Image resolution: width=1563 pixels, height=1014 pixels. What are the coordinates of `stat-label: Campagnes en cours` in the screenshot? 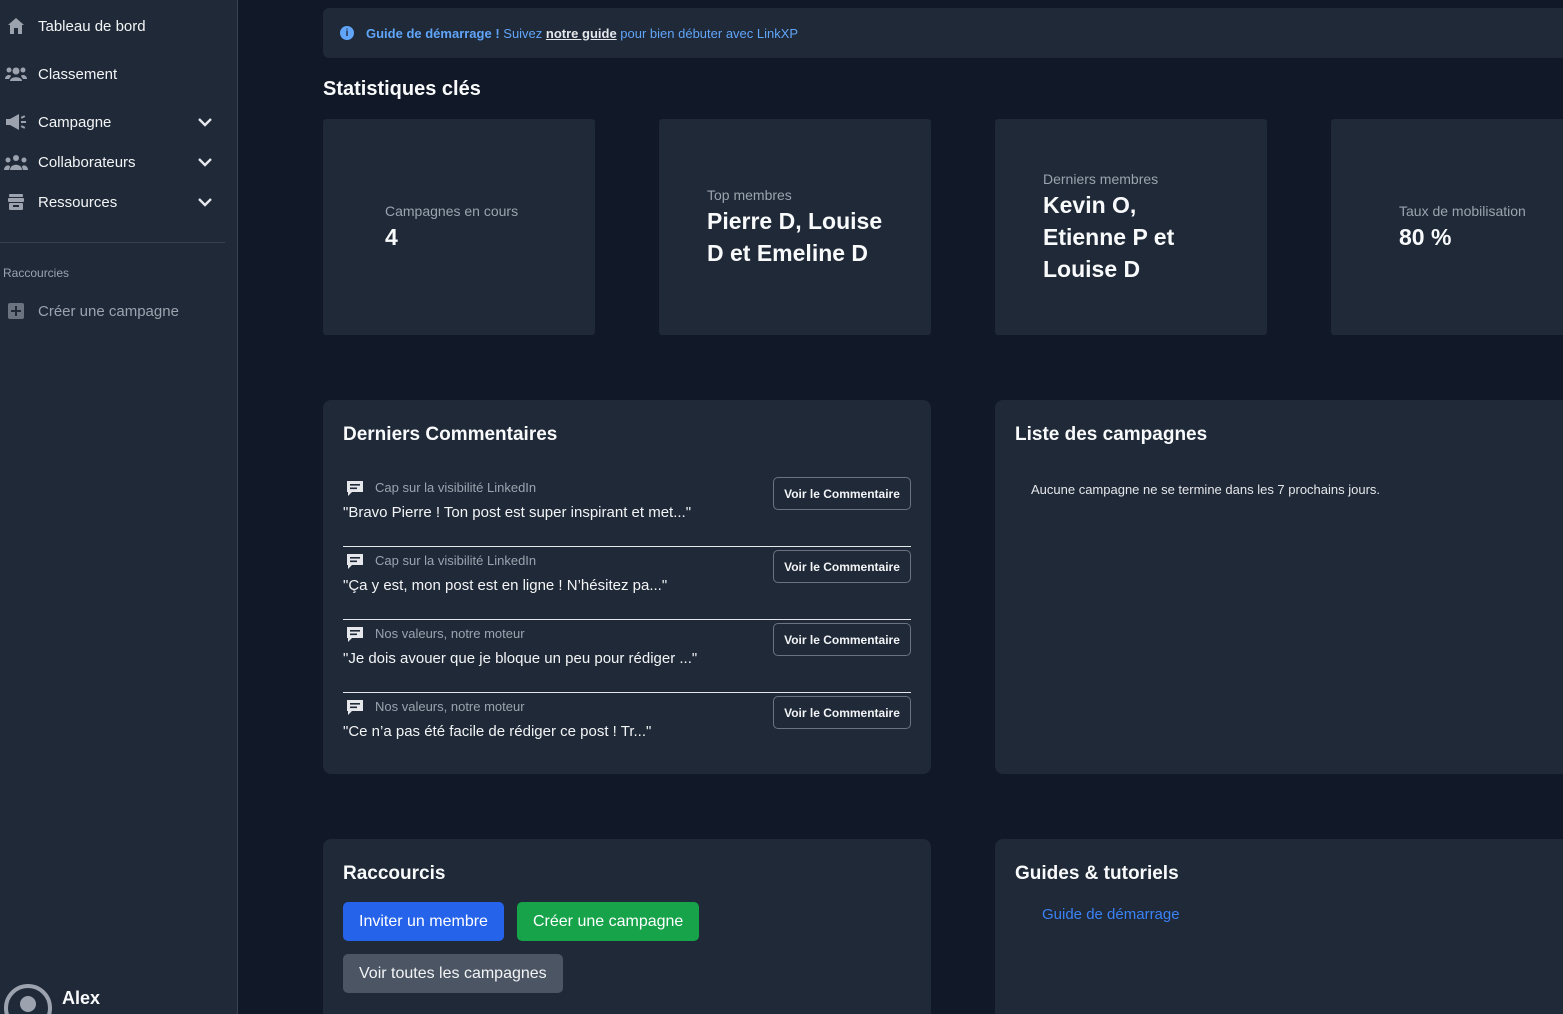 It's located at (452, 211).